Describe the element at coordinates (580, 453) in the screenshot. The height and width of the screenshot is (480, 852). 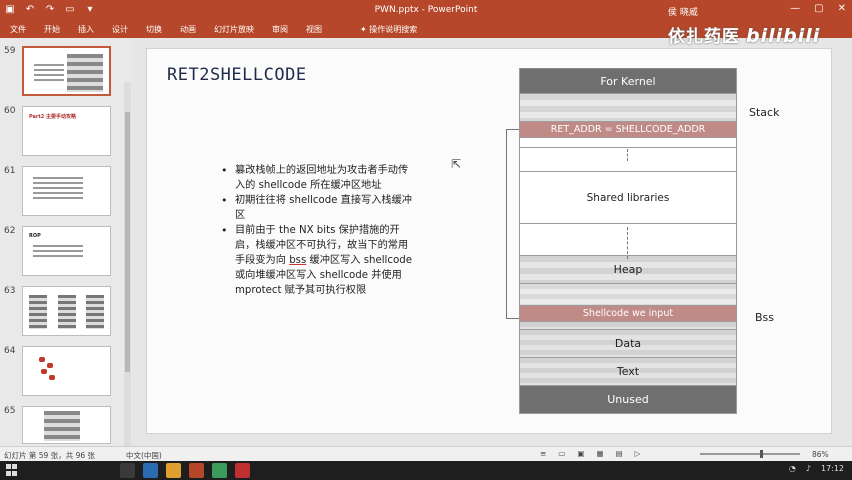
I see `normal-view-icon: ▣` at that location.